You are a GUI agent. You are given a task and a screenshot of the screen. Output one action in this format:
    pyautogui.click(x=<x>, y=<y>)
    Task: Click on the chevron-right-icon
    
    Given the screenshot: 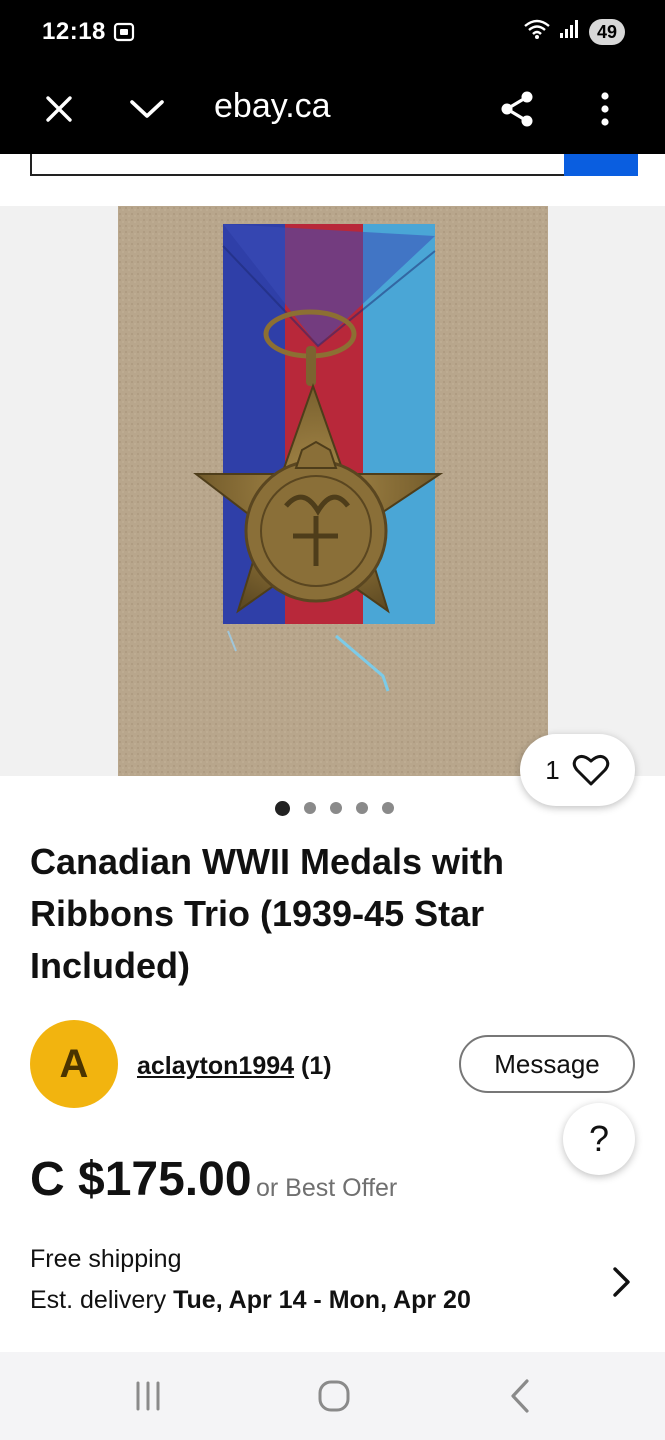 What is the action you would take?
    pyautogui.click(x=621, y=1282)
    